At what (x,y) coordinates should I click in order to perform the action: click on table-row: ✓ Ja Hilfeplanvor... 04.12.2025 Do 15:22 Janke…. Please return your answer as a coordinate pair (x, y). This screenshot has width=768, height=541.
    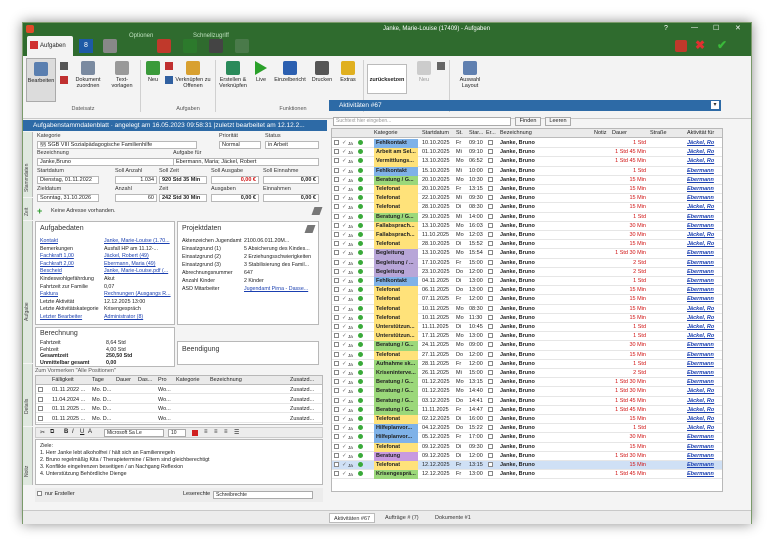
    Looking at the image, I should click on (527, 429).